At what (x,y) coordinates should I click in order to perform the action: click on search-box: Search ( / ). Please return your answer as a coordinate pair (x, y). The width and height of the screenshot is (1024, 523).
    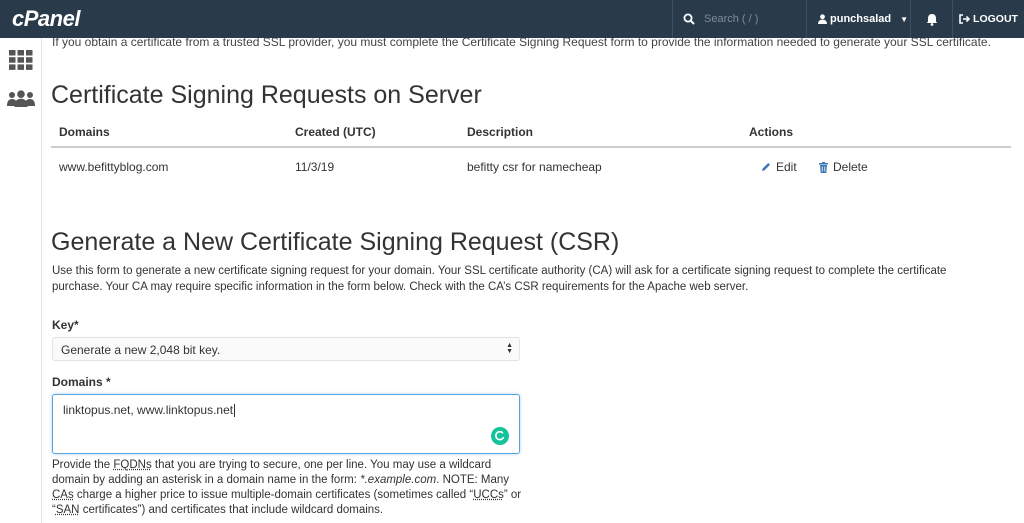
    Looking at the image, I should click on (739, 19).